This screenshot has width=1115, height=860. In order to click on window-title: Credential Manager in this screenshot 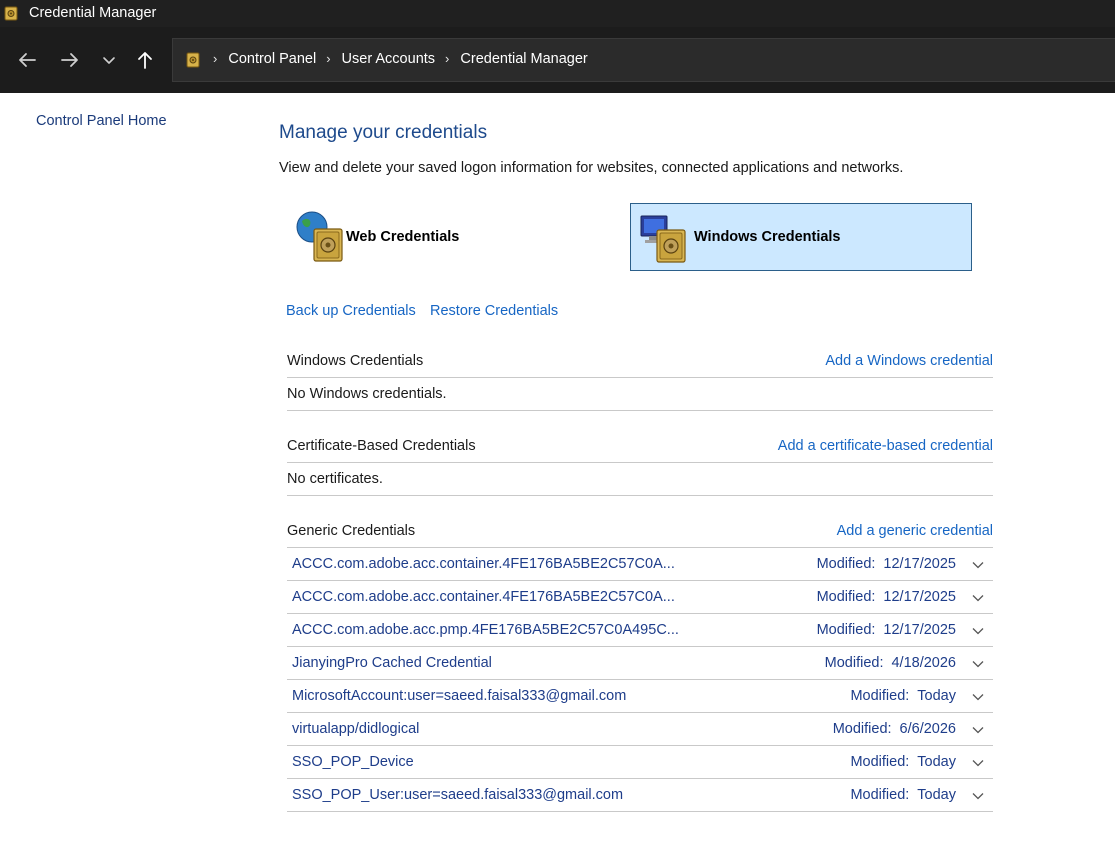, I will do `click(93, 13)`.